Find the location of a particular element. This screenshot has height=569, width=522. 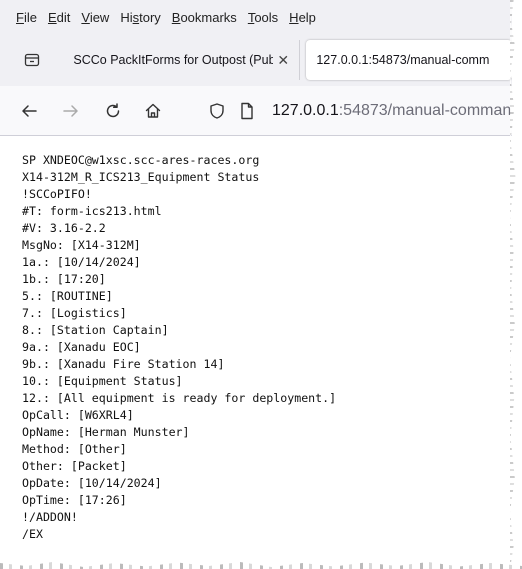

menu-file: File is located at coordinates (26, 17).